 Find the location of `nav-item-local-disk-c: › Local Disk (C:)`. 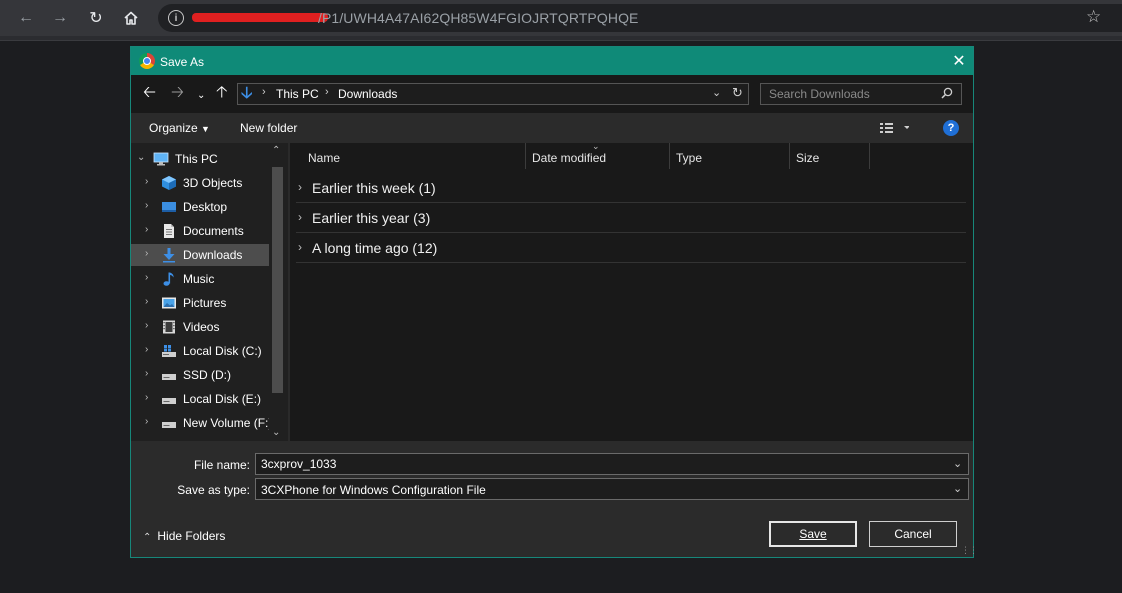

nav-item-local-disk-c: › Local Disk (C:) is located at coordinates (200, 351).